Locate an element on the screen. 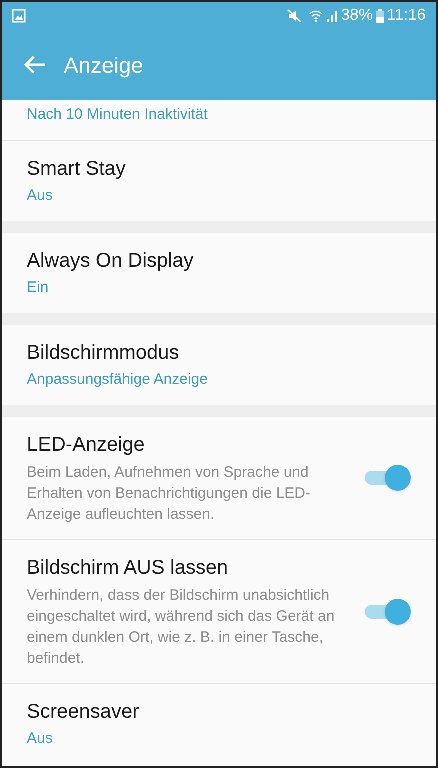 The width and height of the screenshot is (438, 768). clock: 11:16 is located at coordinates (406, 16).